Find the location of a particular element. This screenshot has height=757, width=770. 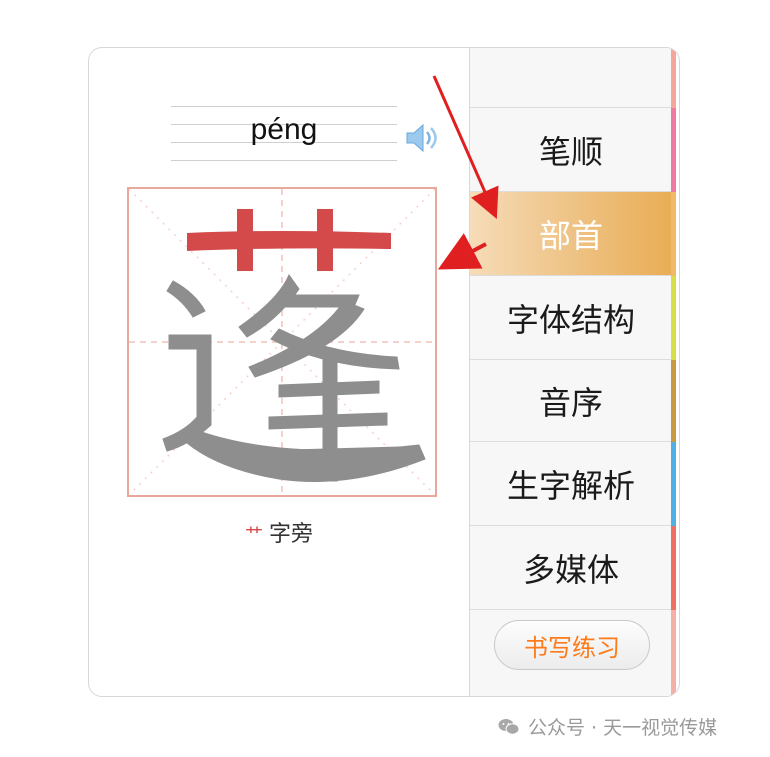

radical-caption: 艹字旁 is located at coordinates (279, 532).